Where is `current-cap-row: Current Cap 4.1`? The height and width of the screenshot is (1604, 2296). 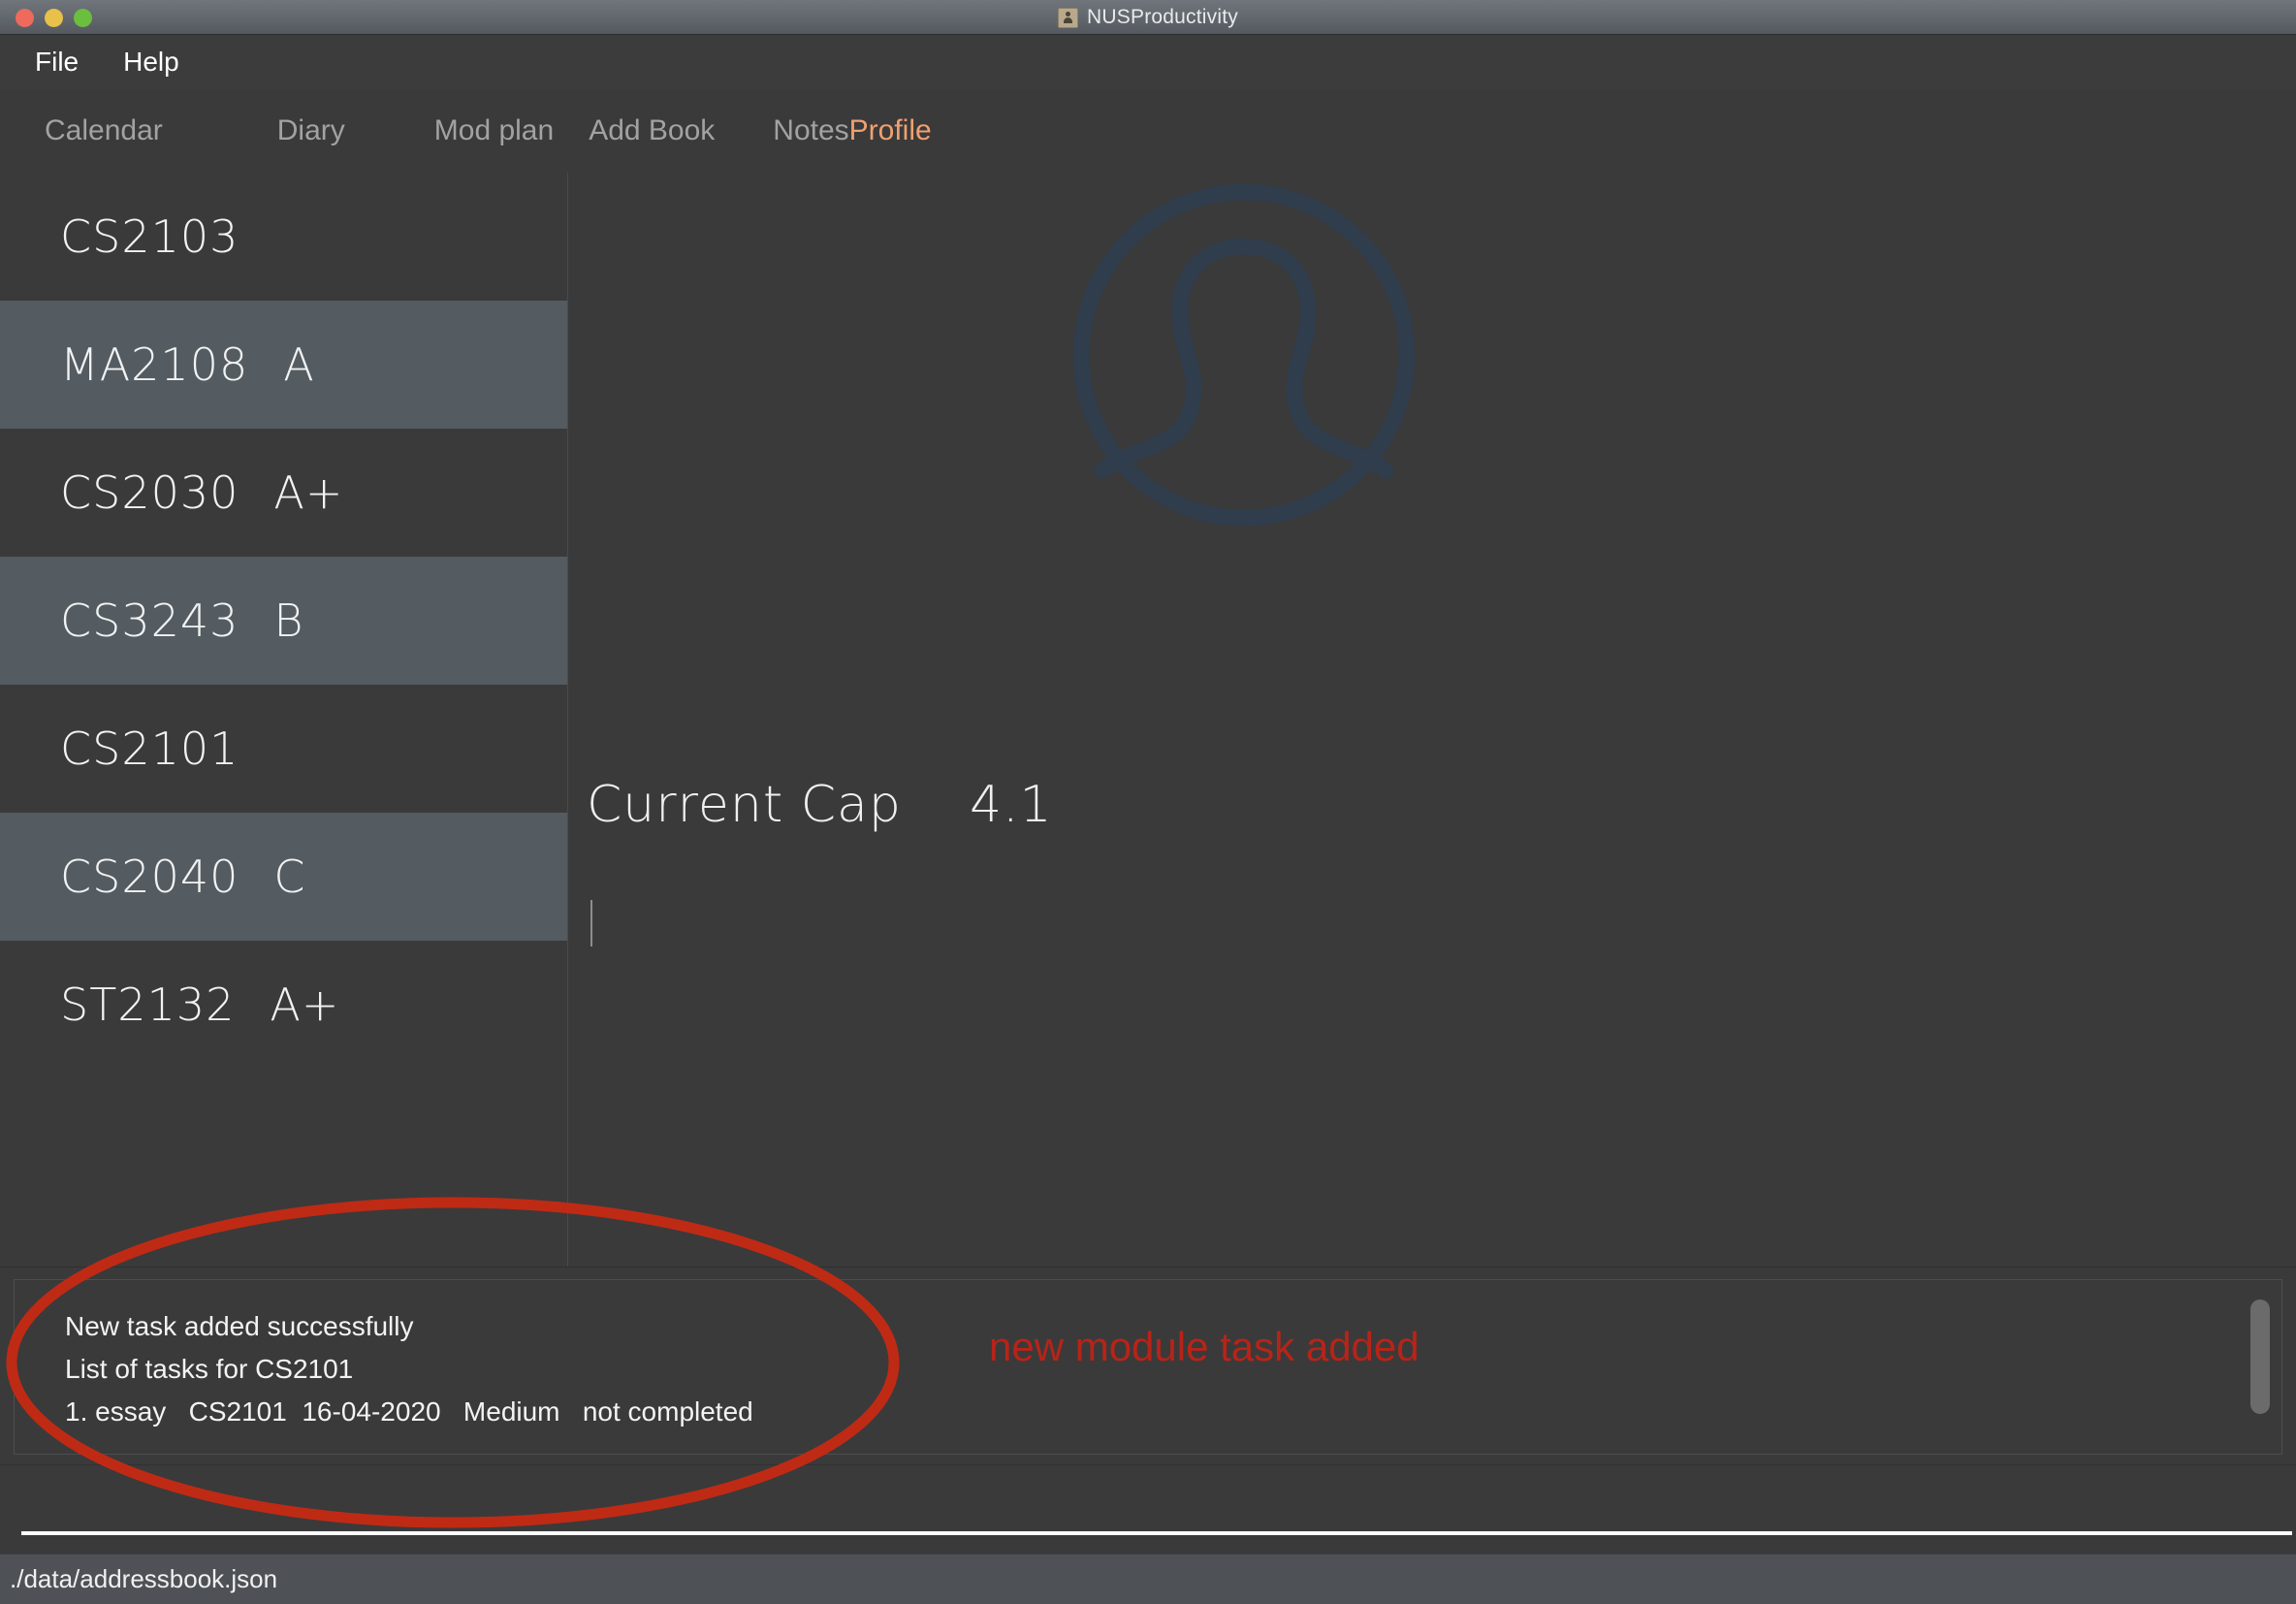
current-cap-row: Current Cap 4.1 is located at coordinates (820, 805).